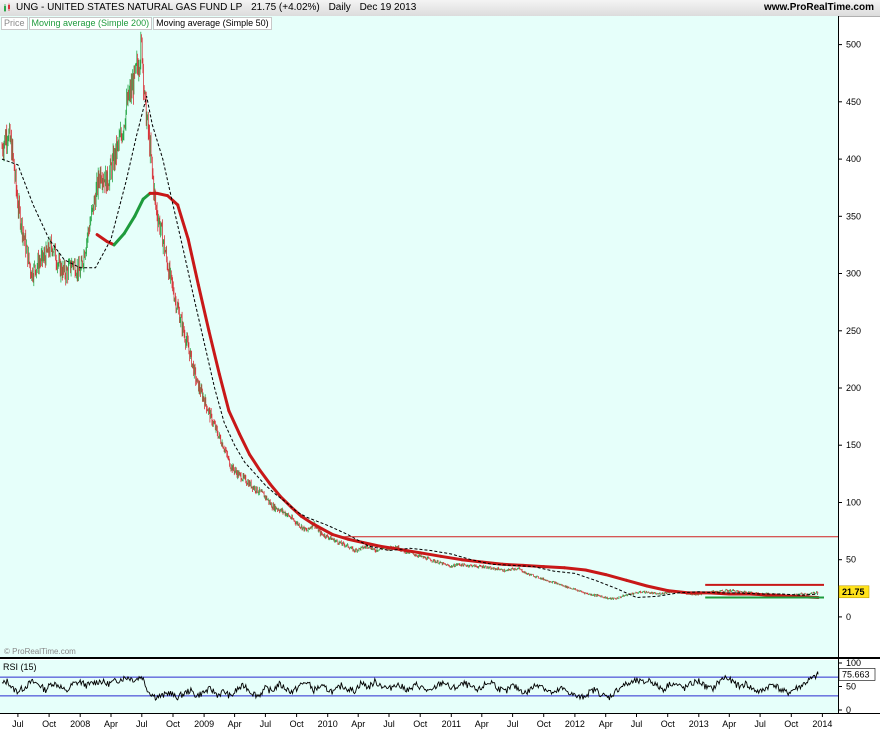 The height and width of the screenshot is (733, 880). Describe the element at coordinates (7, 7) in the screenshot. I see `candlestick-icon` at that location.